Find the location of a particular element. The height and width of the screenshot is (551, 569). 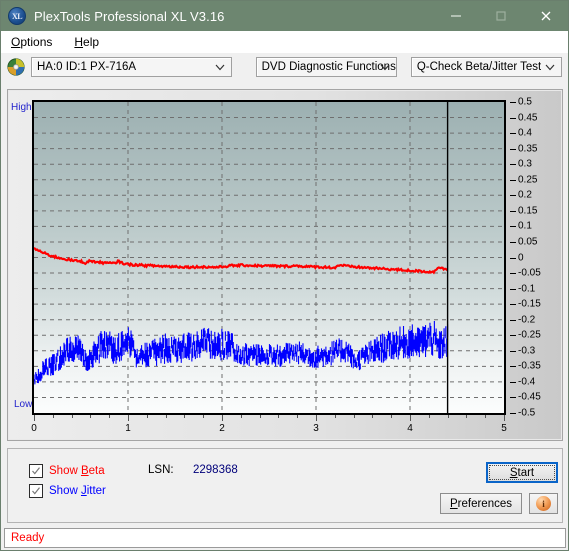

y-tick-label: 0.15 is located at coordinates (528, 211).